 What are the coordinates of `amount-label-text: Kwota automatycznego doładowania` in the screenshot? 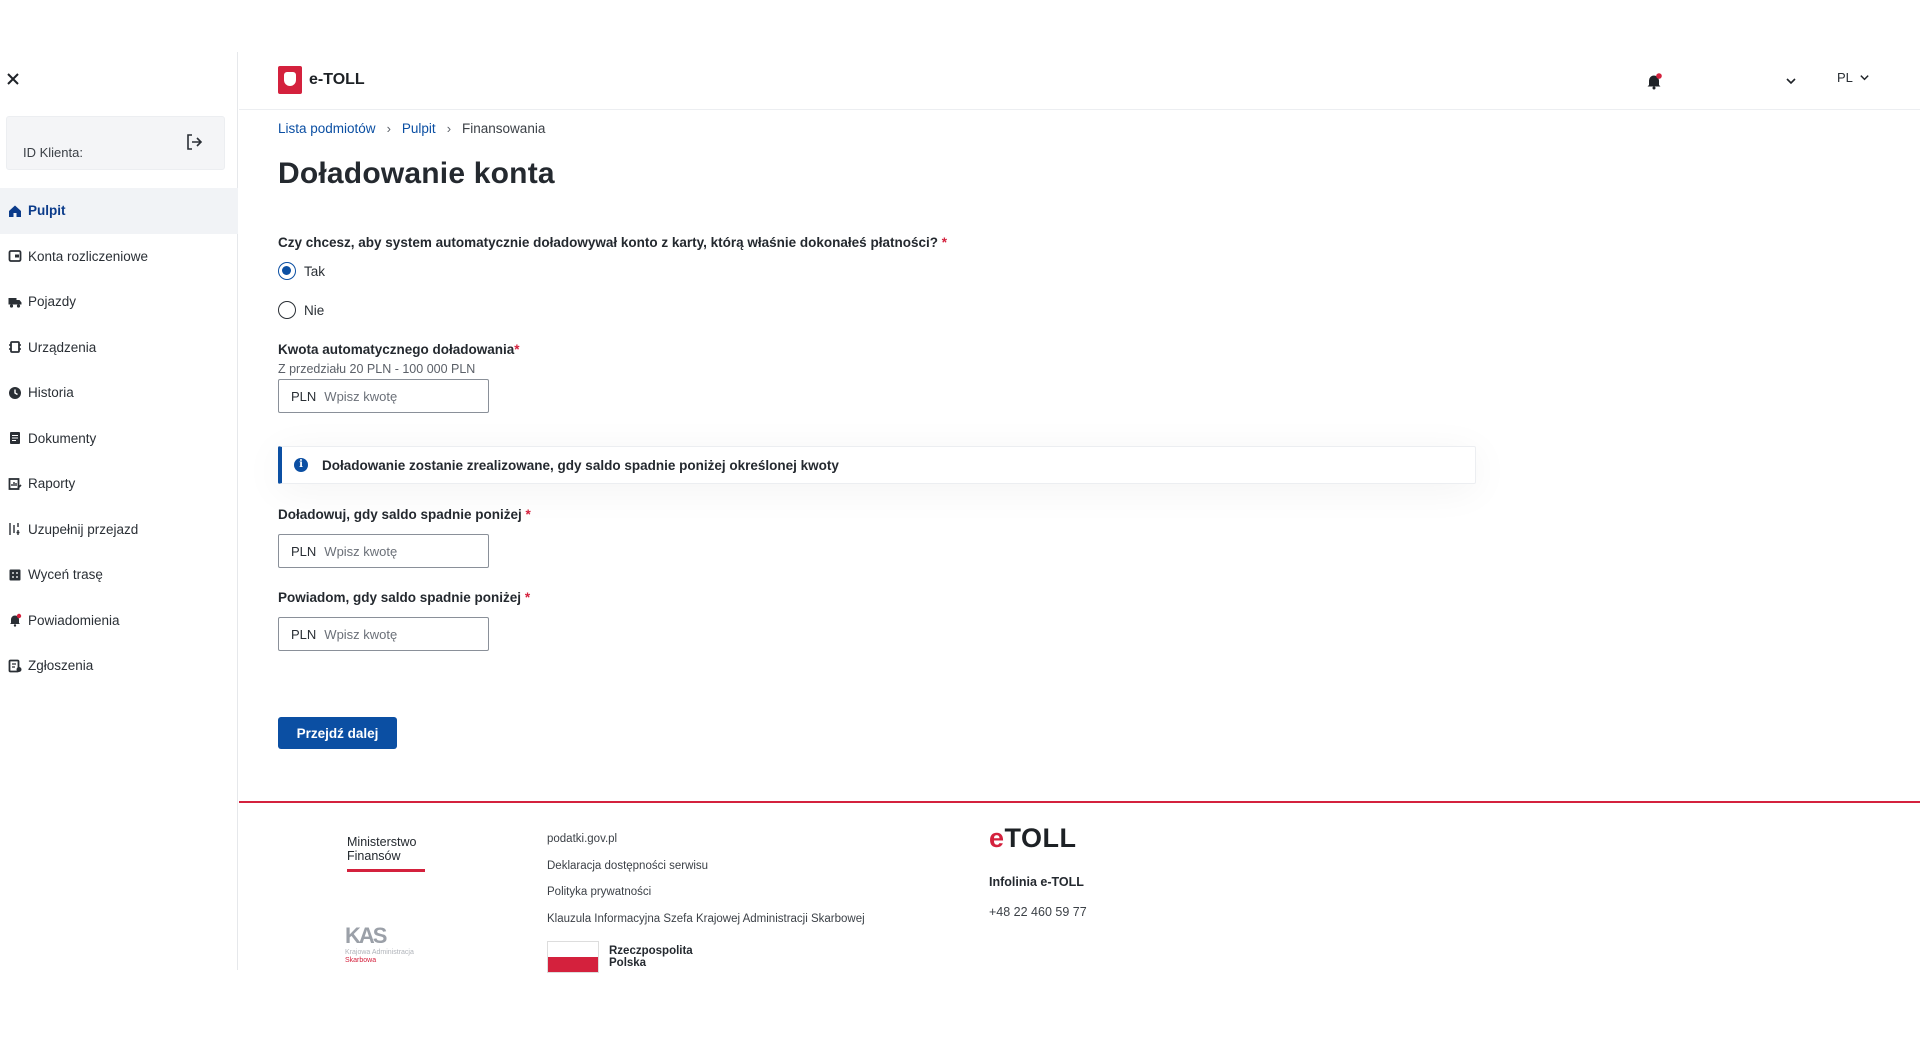 It's located at (396, 349).